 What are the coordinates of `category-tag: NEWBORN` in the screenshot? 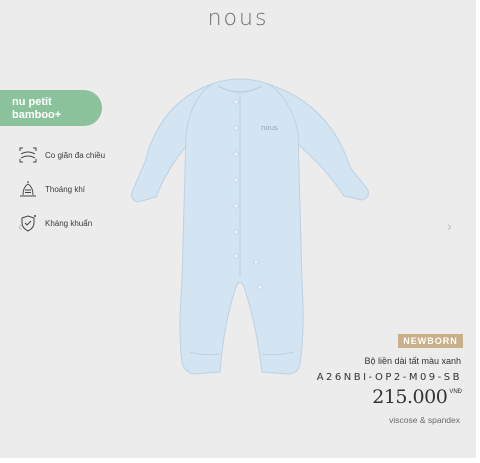 It's located at (430, 341).